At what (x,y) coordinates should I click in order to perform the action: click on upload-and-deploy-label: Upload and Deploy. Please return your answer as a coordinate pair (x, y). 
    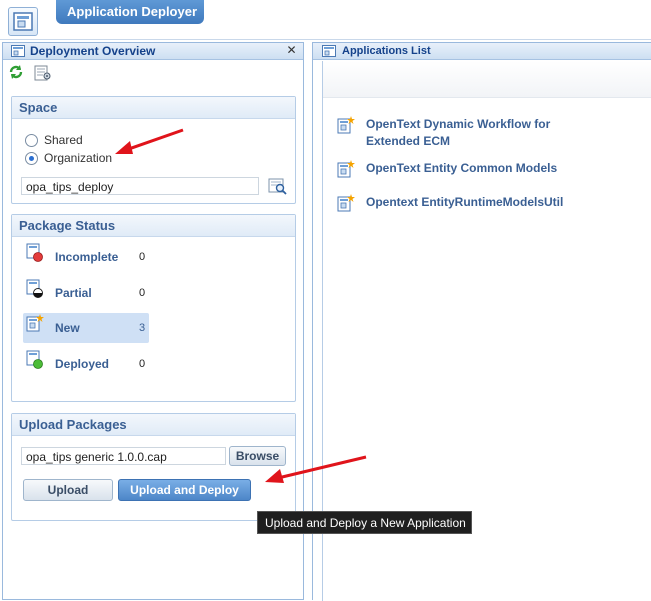
    Looking at the image, I should click on (184, 490).